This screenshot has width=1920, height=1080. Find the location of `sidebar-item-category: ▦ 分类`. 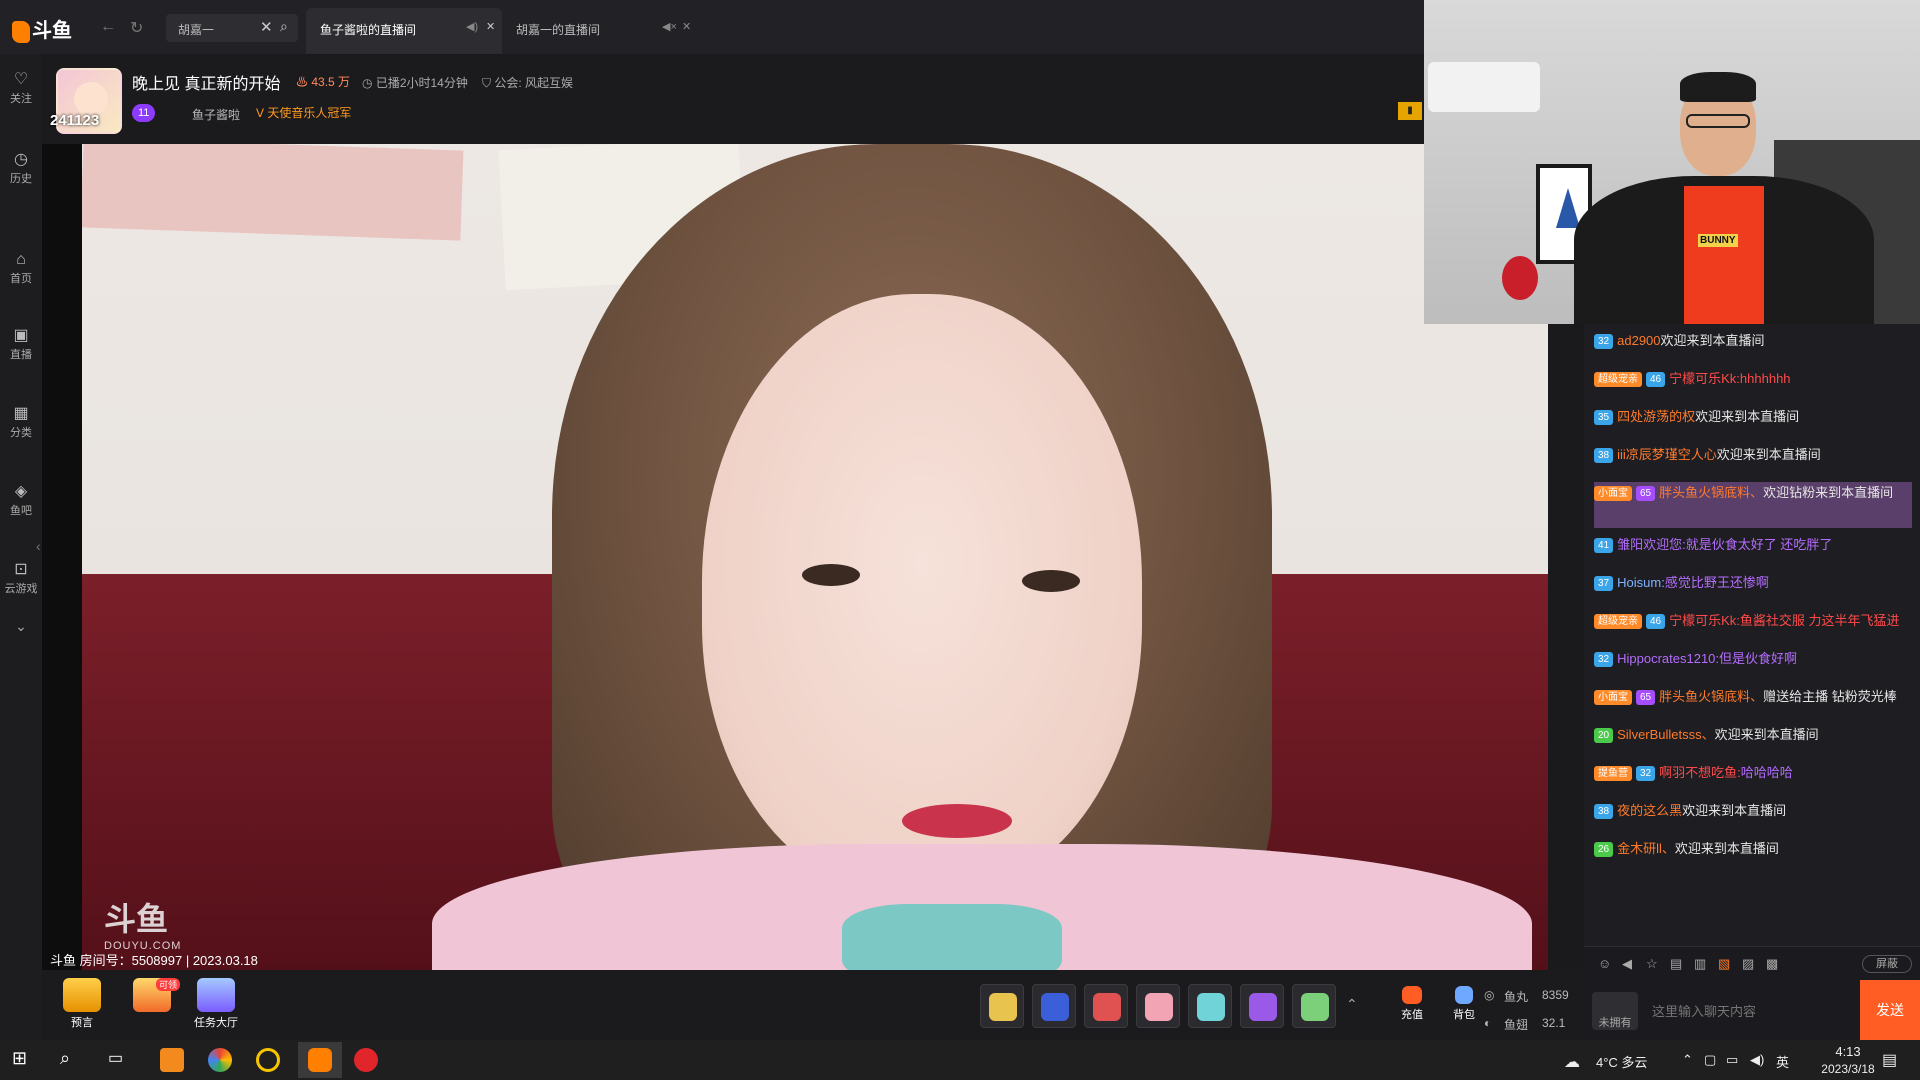

sidebar-item-category: ▦ 分类 is located at coordinates (21, 422).